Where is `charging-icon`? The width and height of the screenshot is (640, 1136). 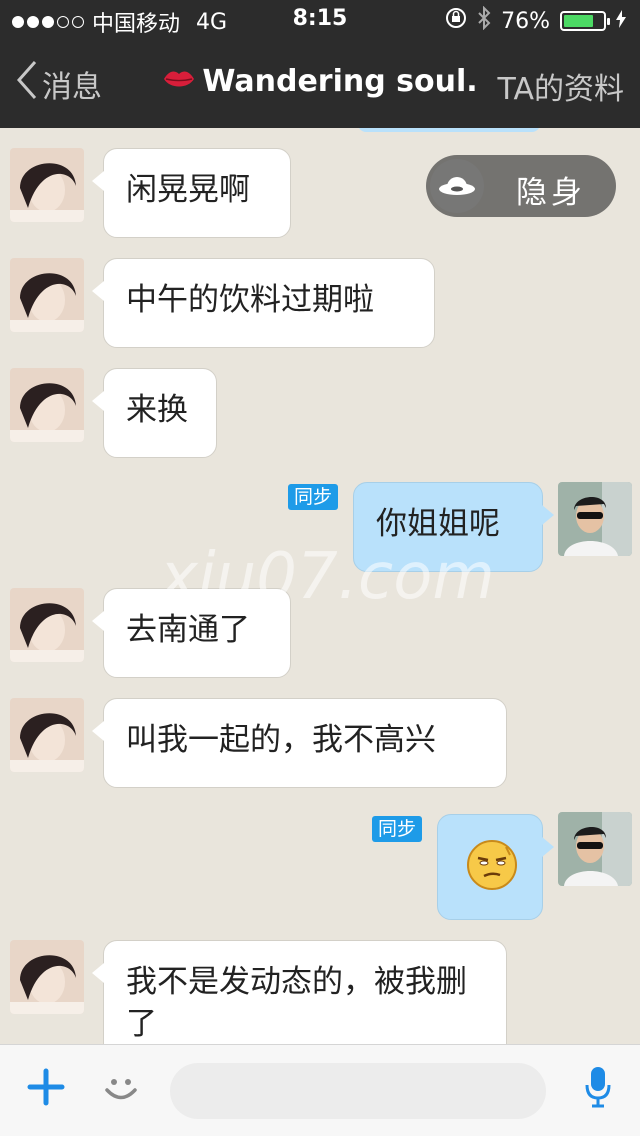
charging-icon is located at coordinates (621, 21).